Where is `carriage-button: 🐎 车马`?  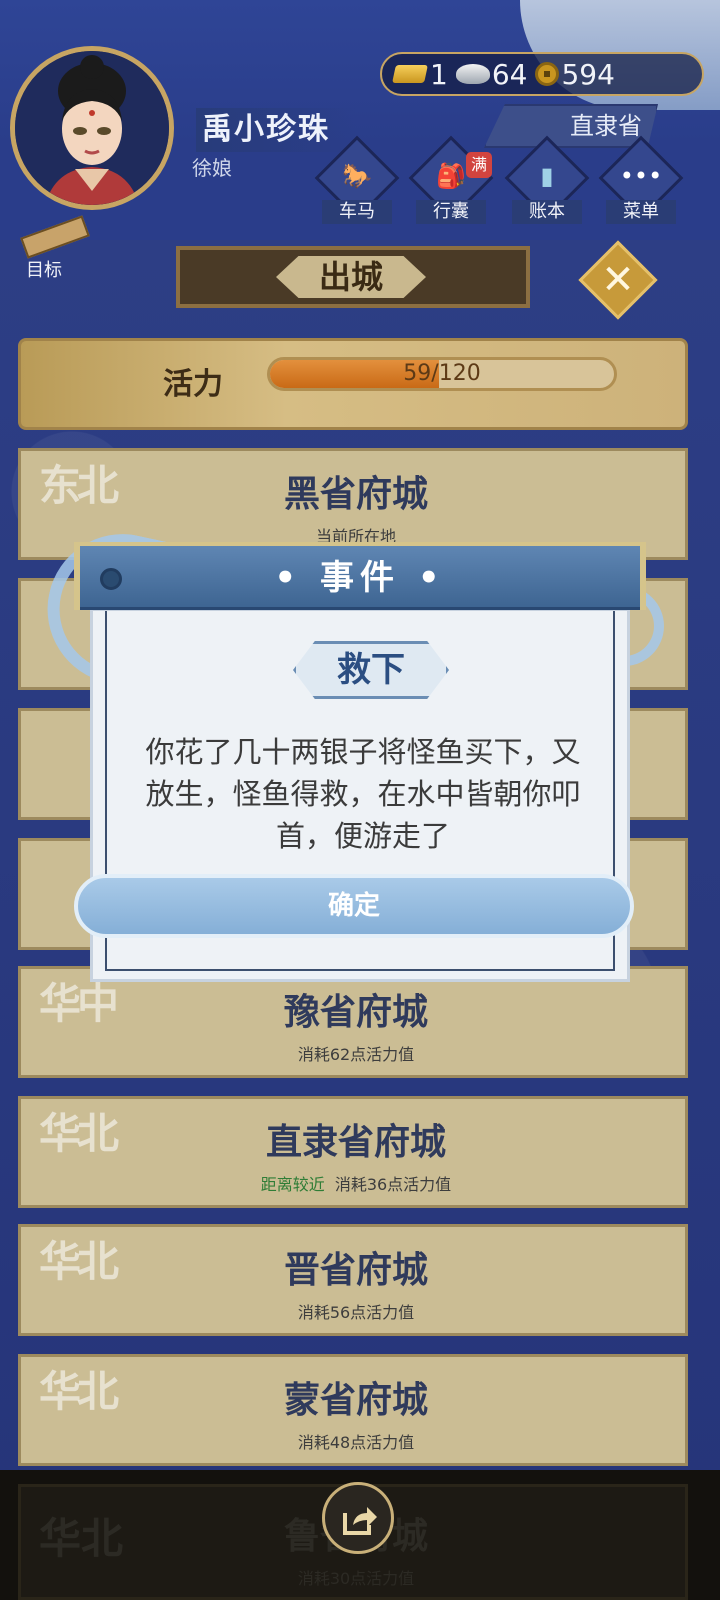
carriage-button: 🐎 车马 is located at coordinates (357, 181).